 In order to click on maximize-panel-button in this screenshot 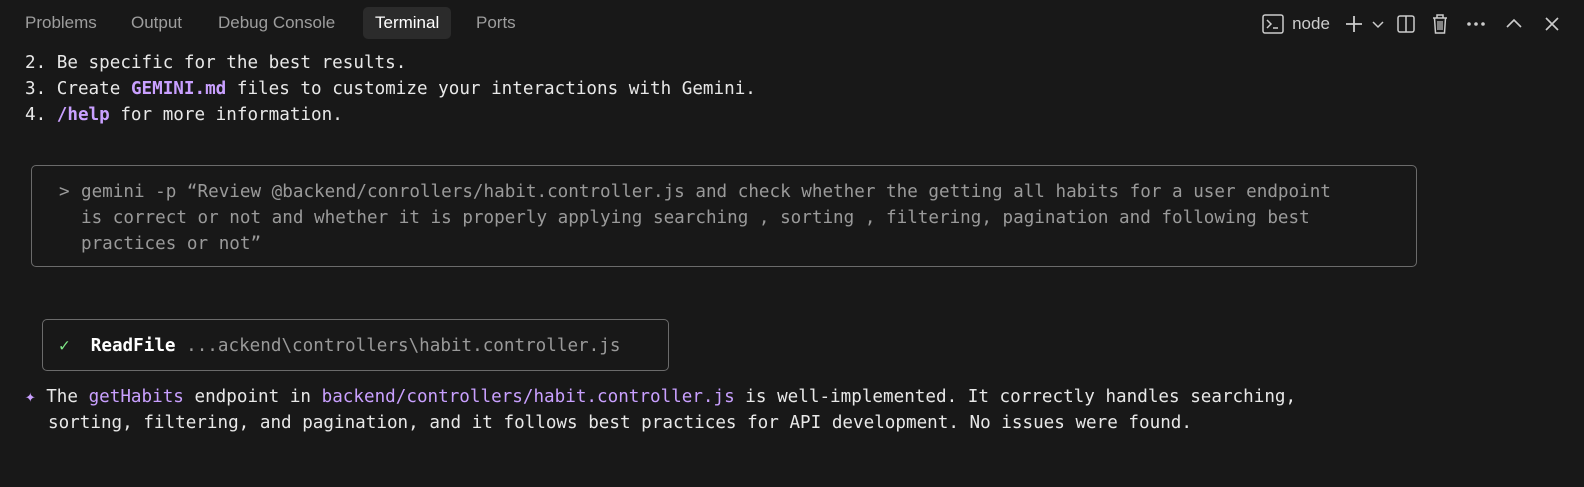, I will do `click(1514, 24)`.